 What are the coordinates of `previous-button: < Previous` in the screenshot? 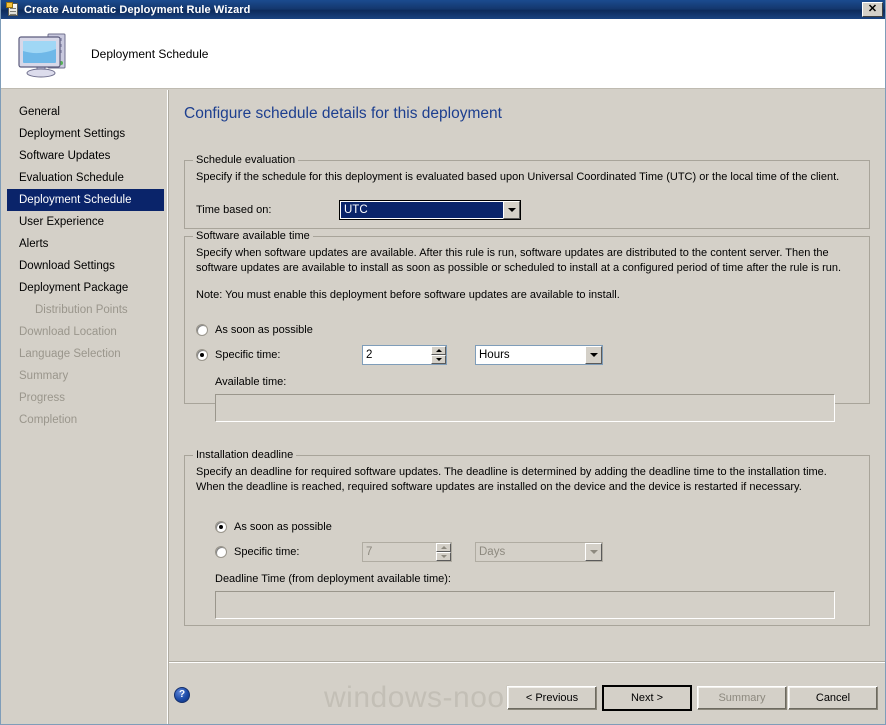 It's located at (552, 698).